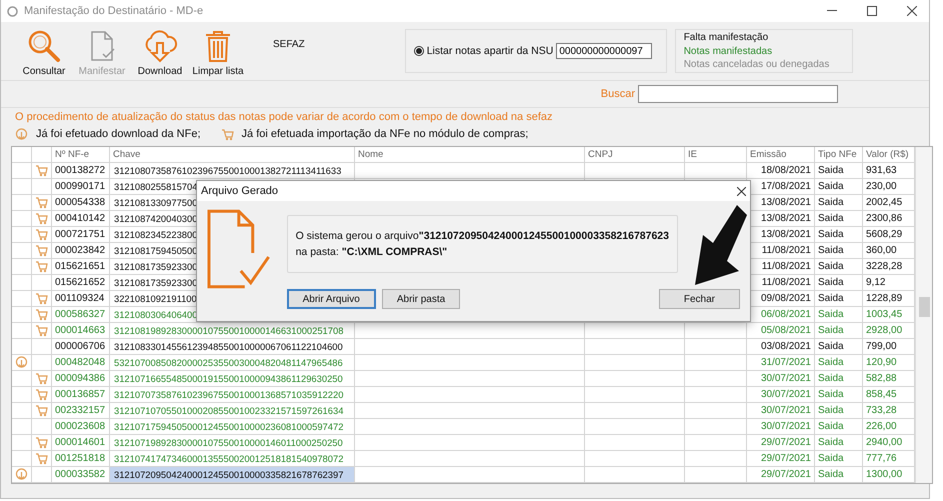 This screenshot has height=501, width=943. What do you see at coordinates (839, 155) in the screenshot?
I see `column-header: Tipo NFe` at bounding box center [839, 155].